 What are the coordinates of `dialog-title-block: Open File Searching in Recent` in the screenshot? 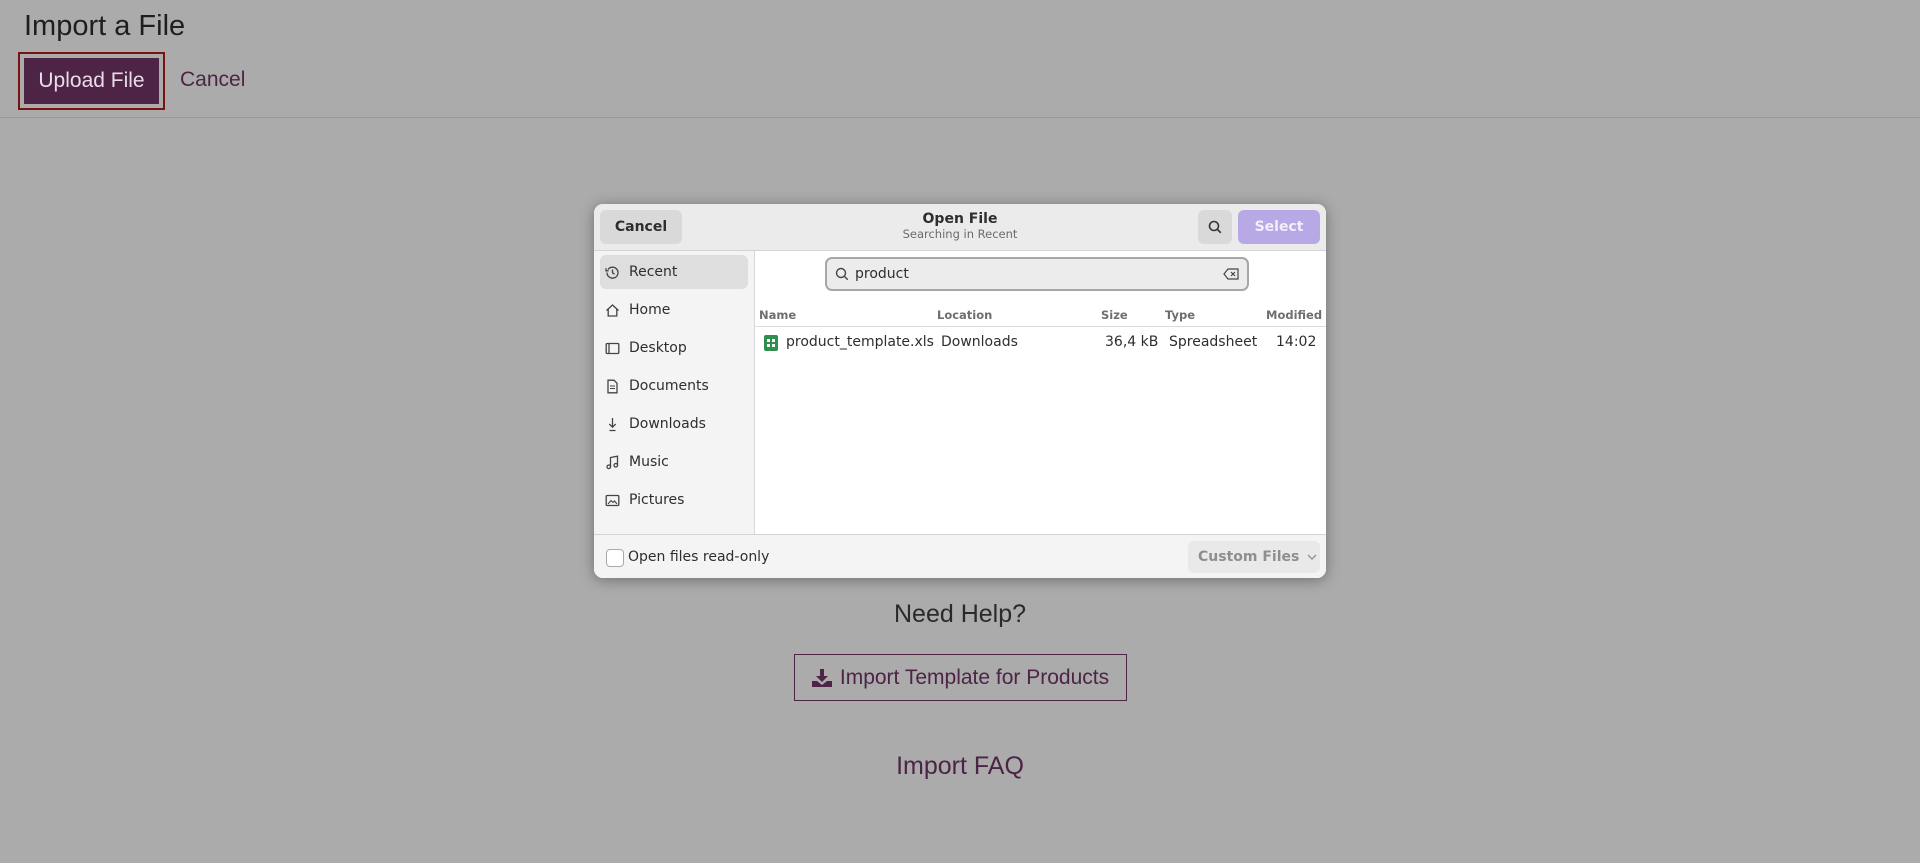 It's located at (960, 226).